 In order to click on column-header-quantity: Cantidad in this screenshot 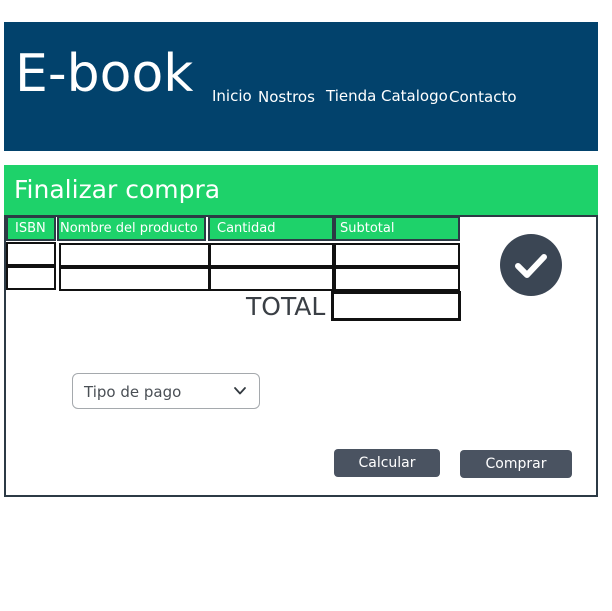, I will do `click(271, 228)`.